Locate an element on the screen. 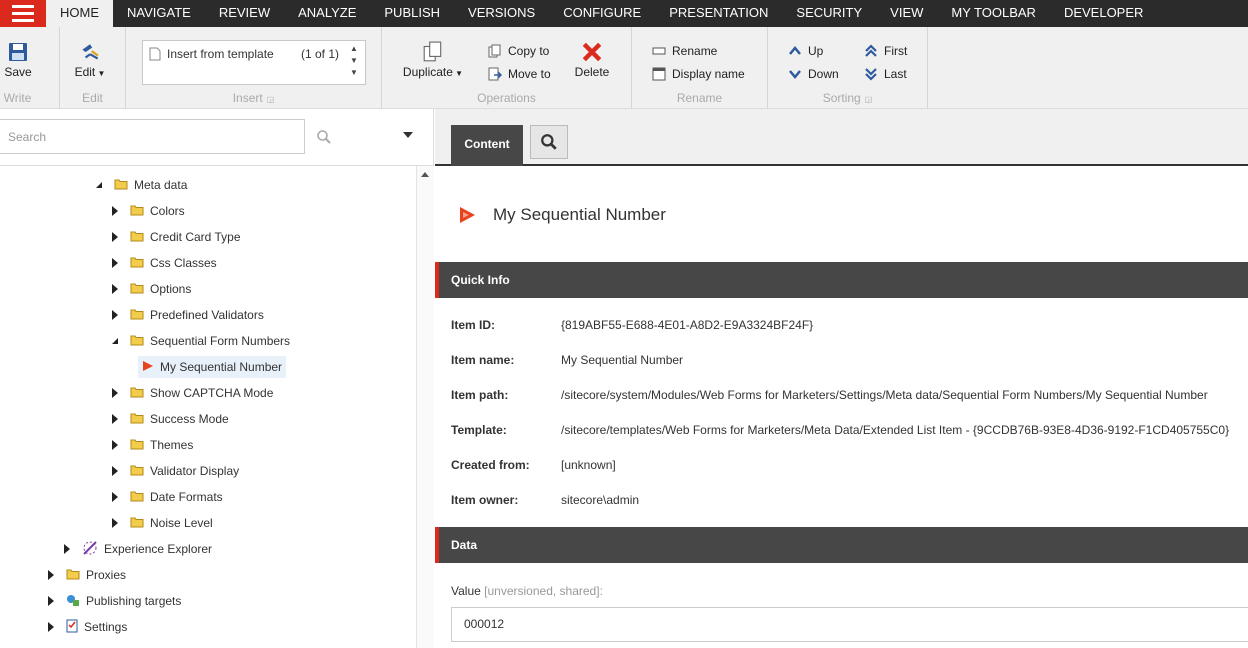 The height and width of the screenshot is (648, 1248). tree-node: Colors is located at coordinates (148, 211).